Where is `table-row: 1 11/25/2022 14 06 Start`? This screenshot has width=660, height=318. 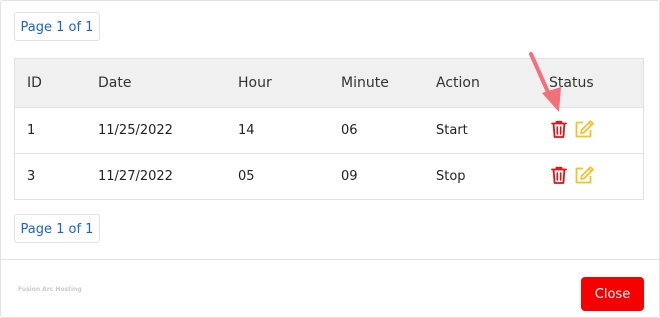 table-row: 1 11/25/2022 14 06 Start is located at coordinates (329, 130).